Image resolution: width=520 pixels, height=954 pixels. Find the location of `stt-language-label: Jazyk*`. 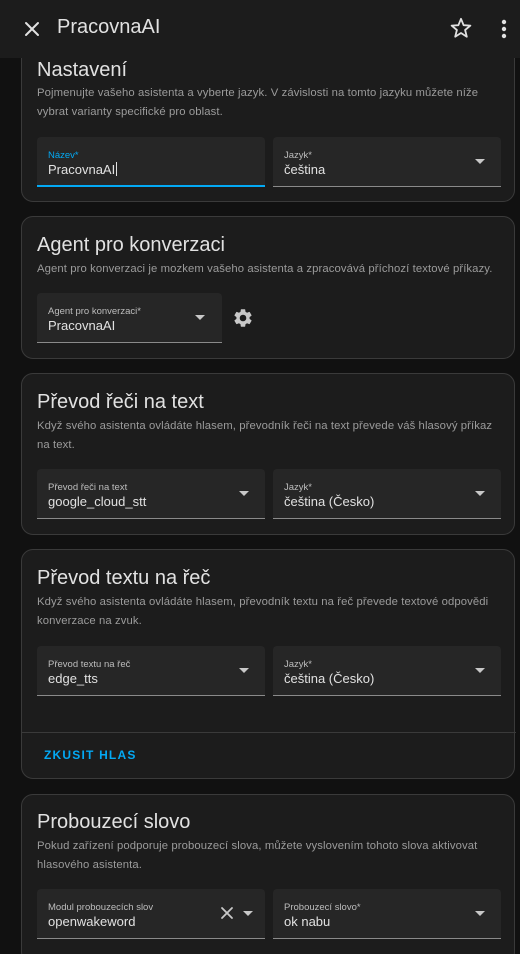

stt-language-label: Jazyk* is located at coordinates (298, 487).